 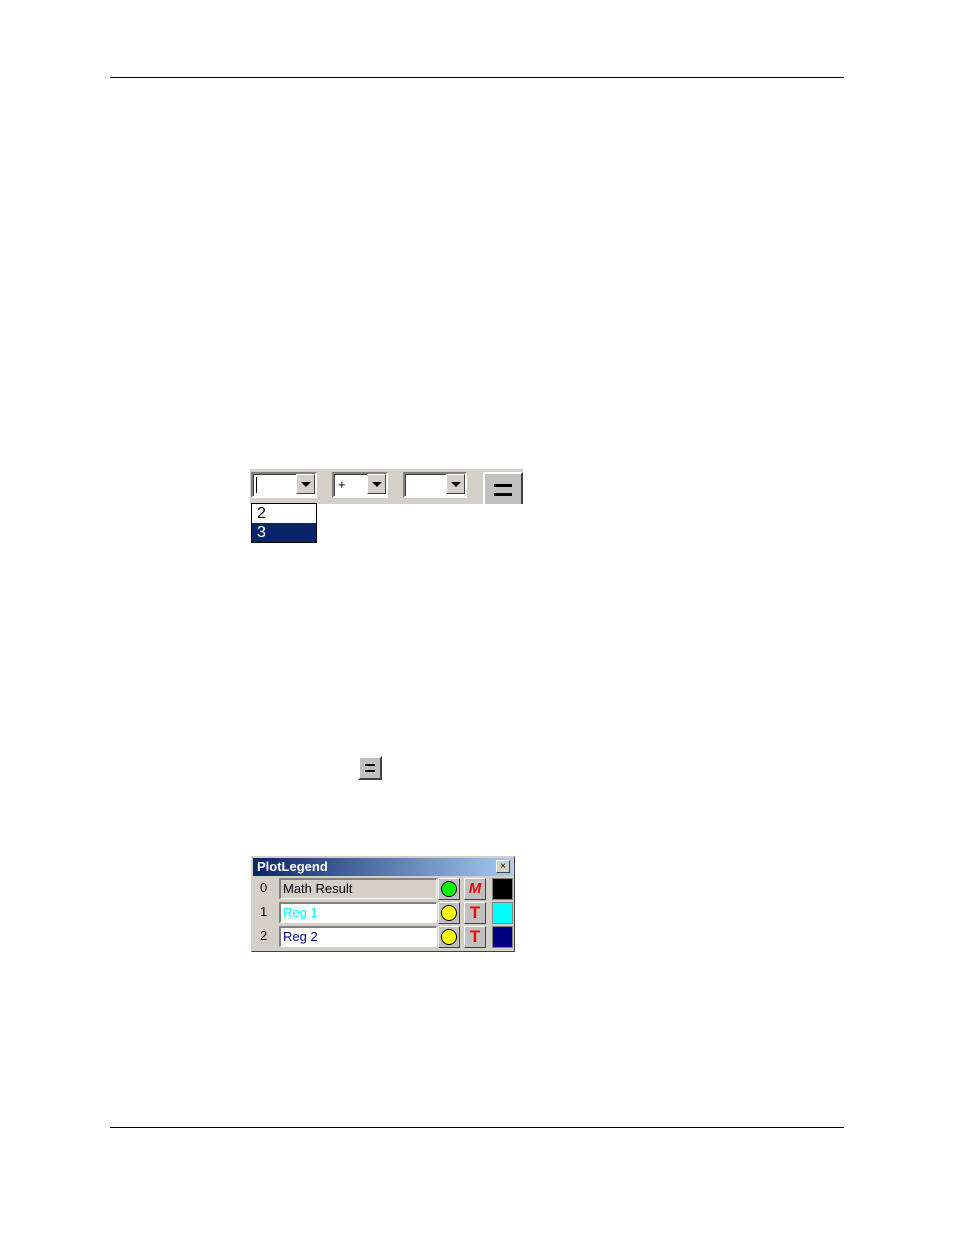 I want to click on close-button: ×, so click(x=503, y=866).